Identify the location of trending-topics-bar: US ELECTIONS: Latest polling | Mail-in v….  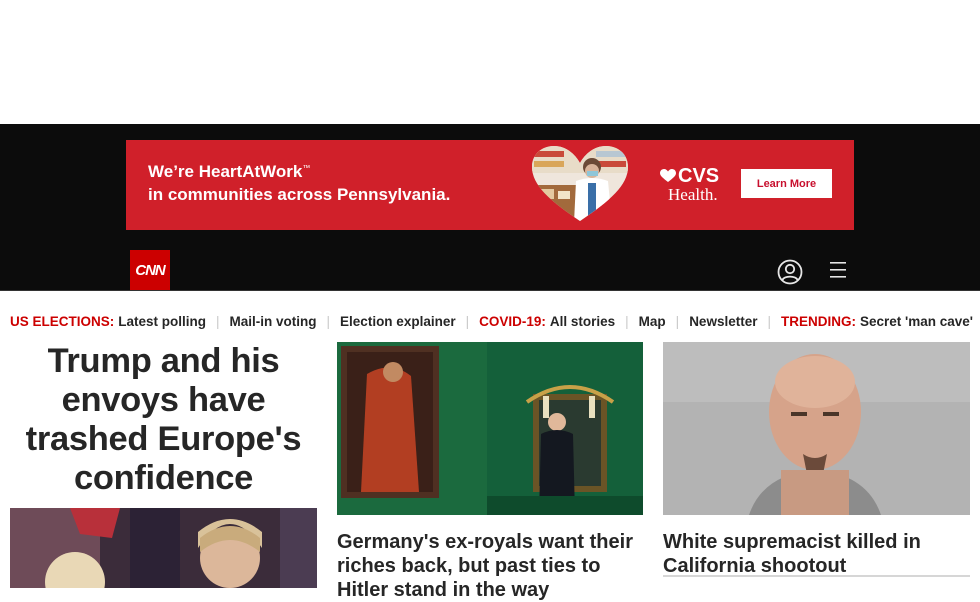
(491, 321).